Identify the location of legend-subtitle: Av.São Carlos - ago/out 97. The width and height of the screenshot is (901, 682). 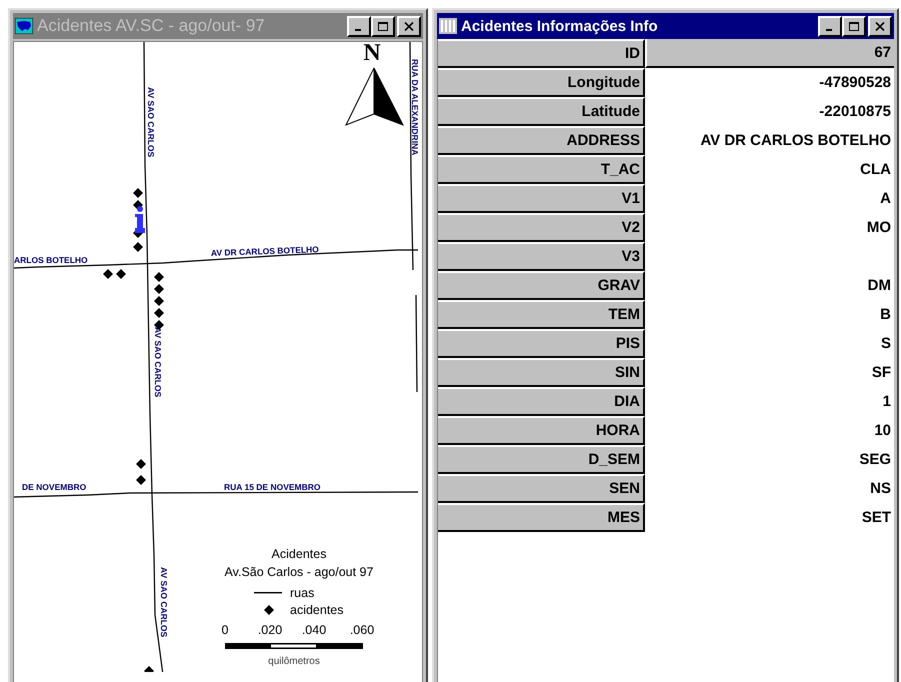
(299, 572).